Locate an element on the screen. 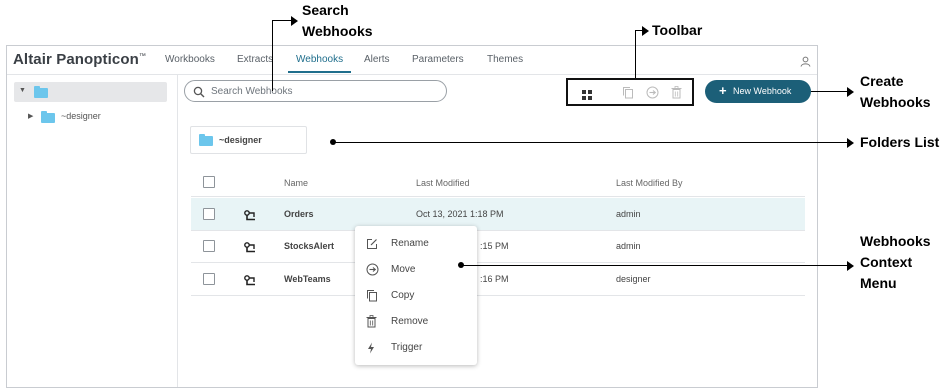  caret-down-icon: ▼ is located at coordinates (22, 90).